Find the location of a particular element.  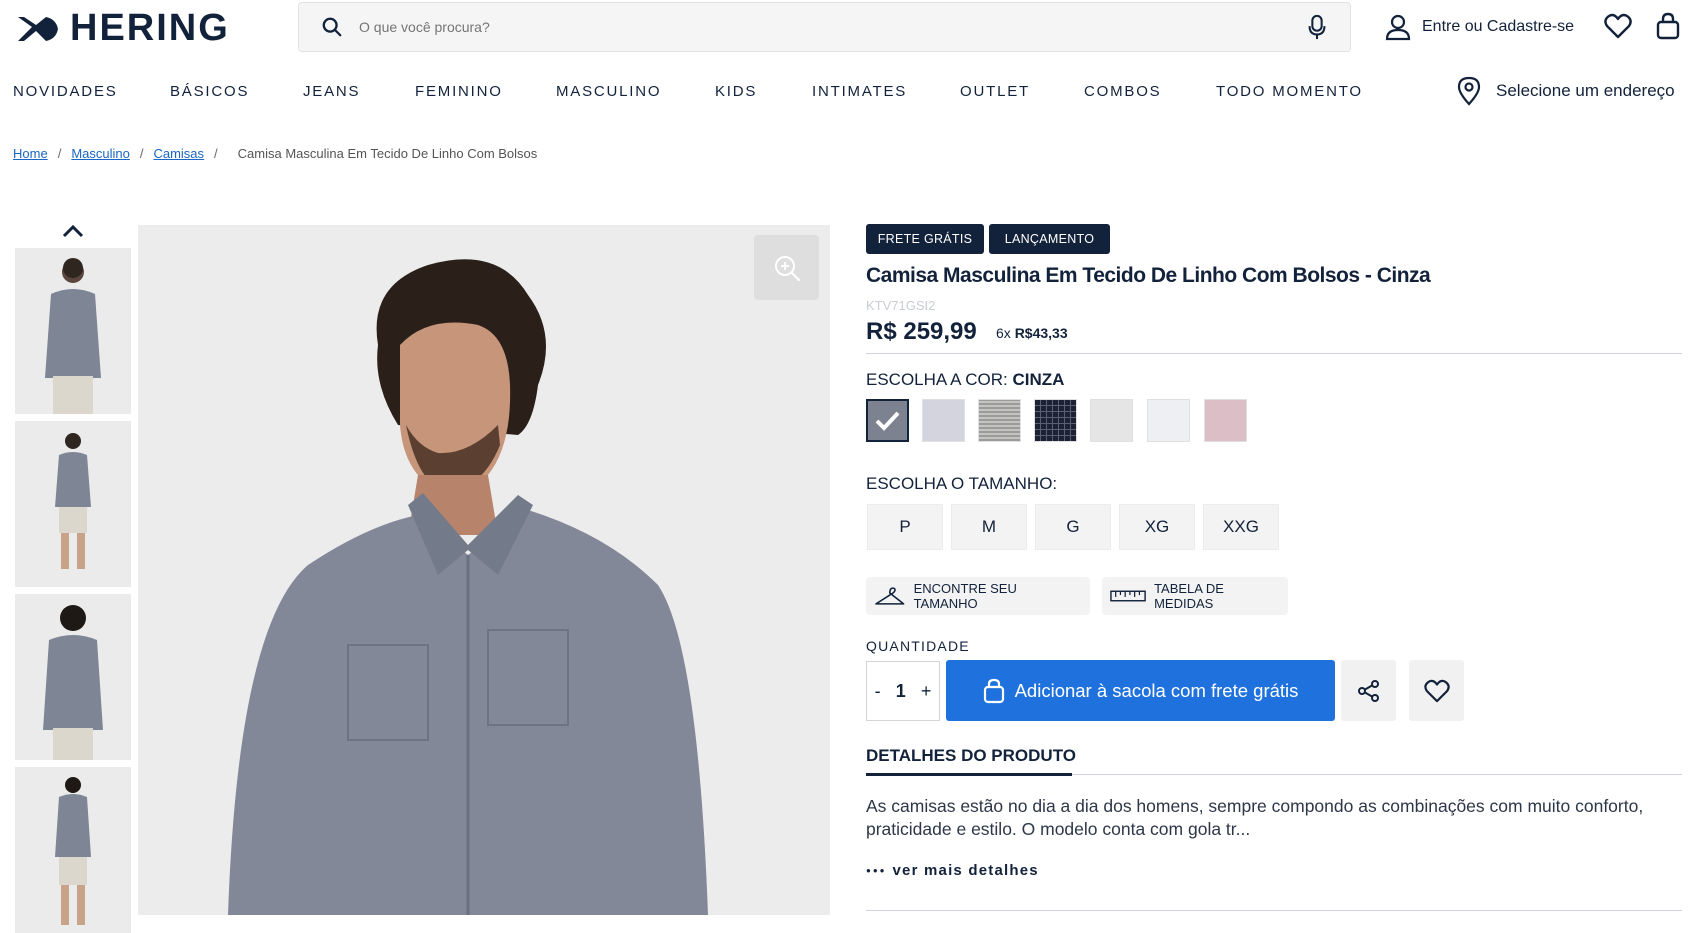

tab-product-details: DETALHES DO PRODUTO is located at coordinates (971, 756).